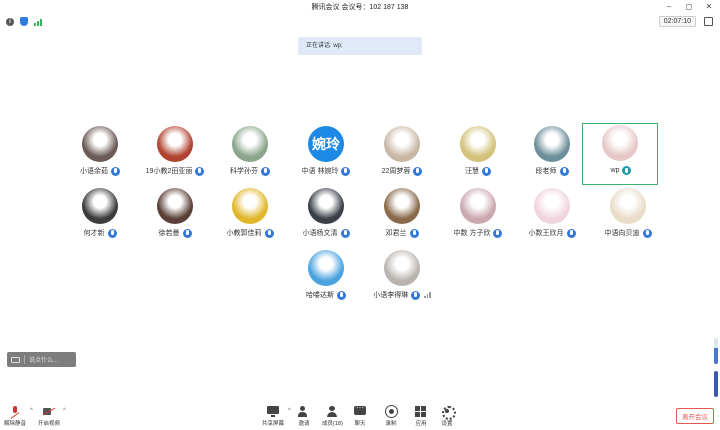 The image size is (720, 430). I want to click on volume-slider, so click(716, 351).